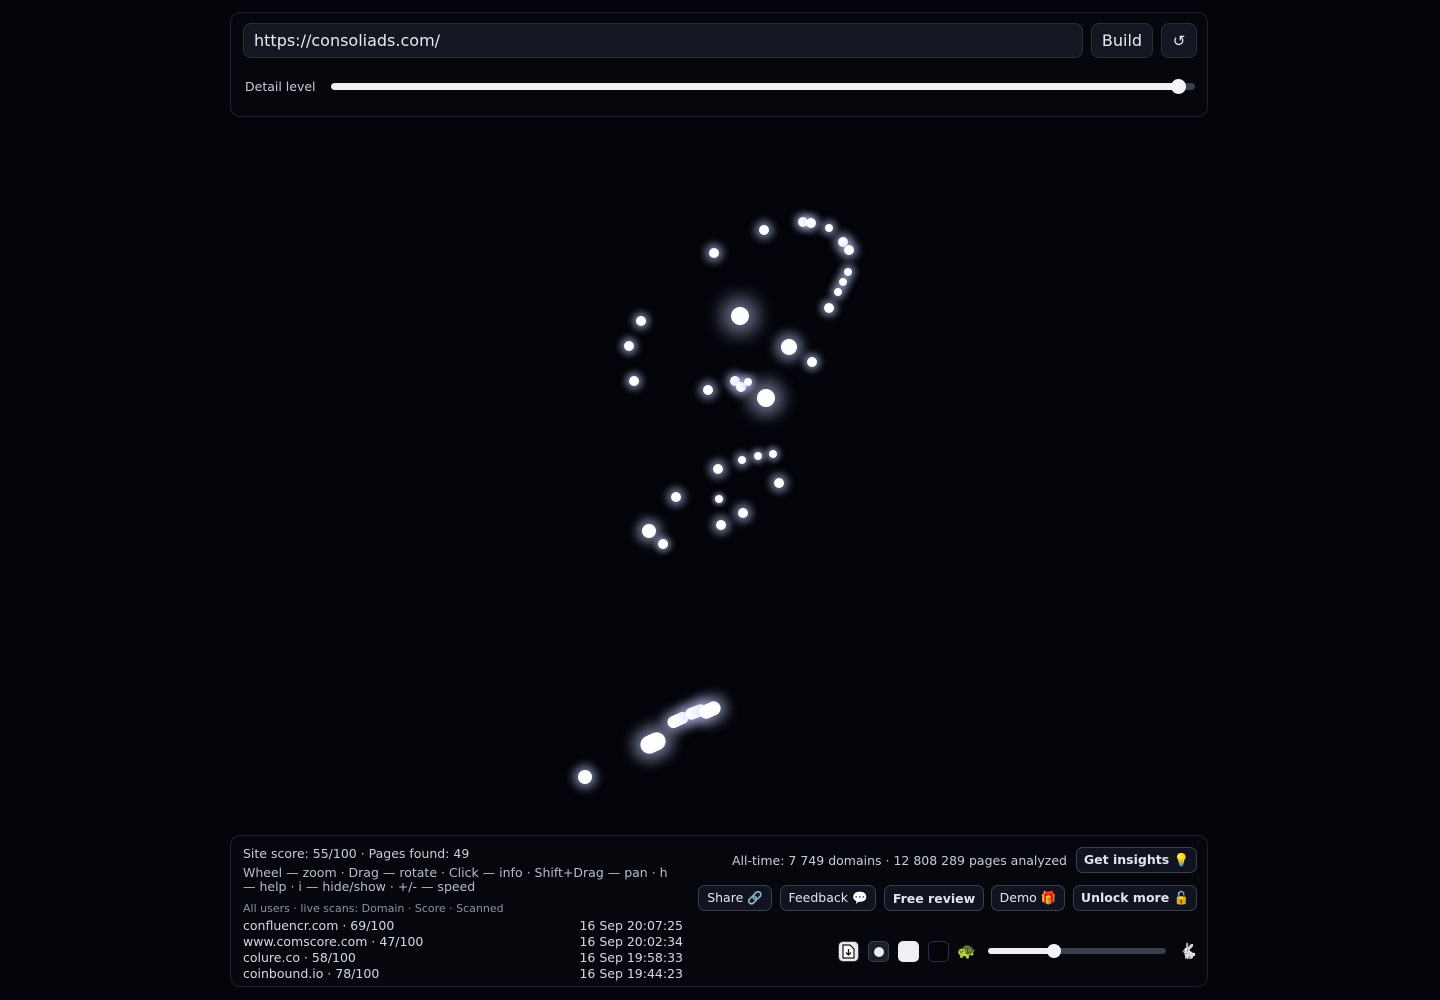 The width and height of the screenshot is (1440, 1000). I want to click on theme-dark-button, so click(938, 951).